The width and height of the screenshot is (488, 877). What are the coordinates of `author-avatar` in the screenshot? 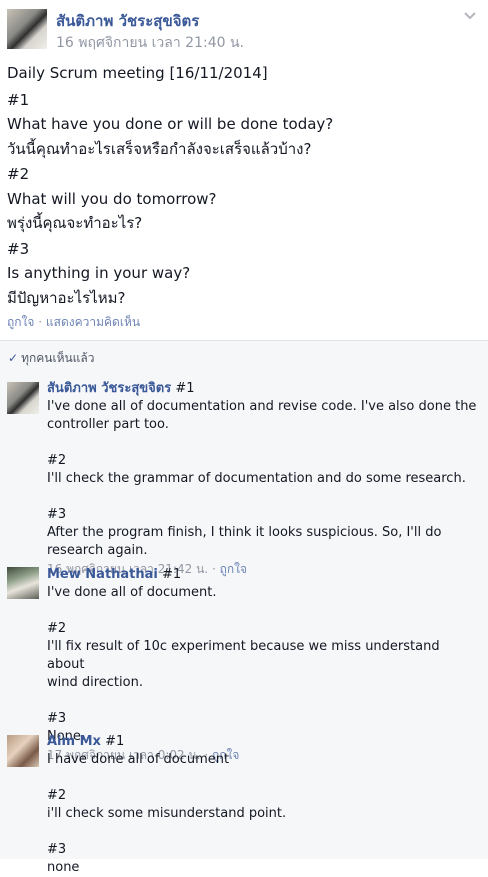 It's located at (27, 29).